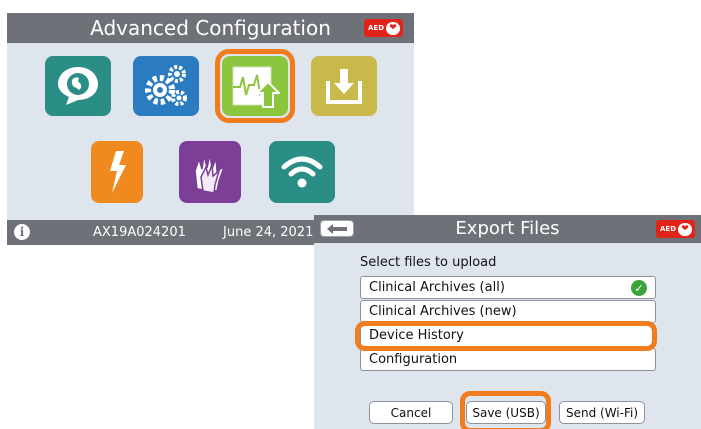  Describe the element at coordinates (506, 336) in the screenshot. I see `device-history-highlight` at that location.